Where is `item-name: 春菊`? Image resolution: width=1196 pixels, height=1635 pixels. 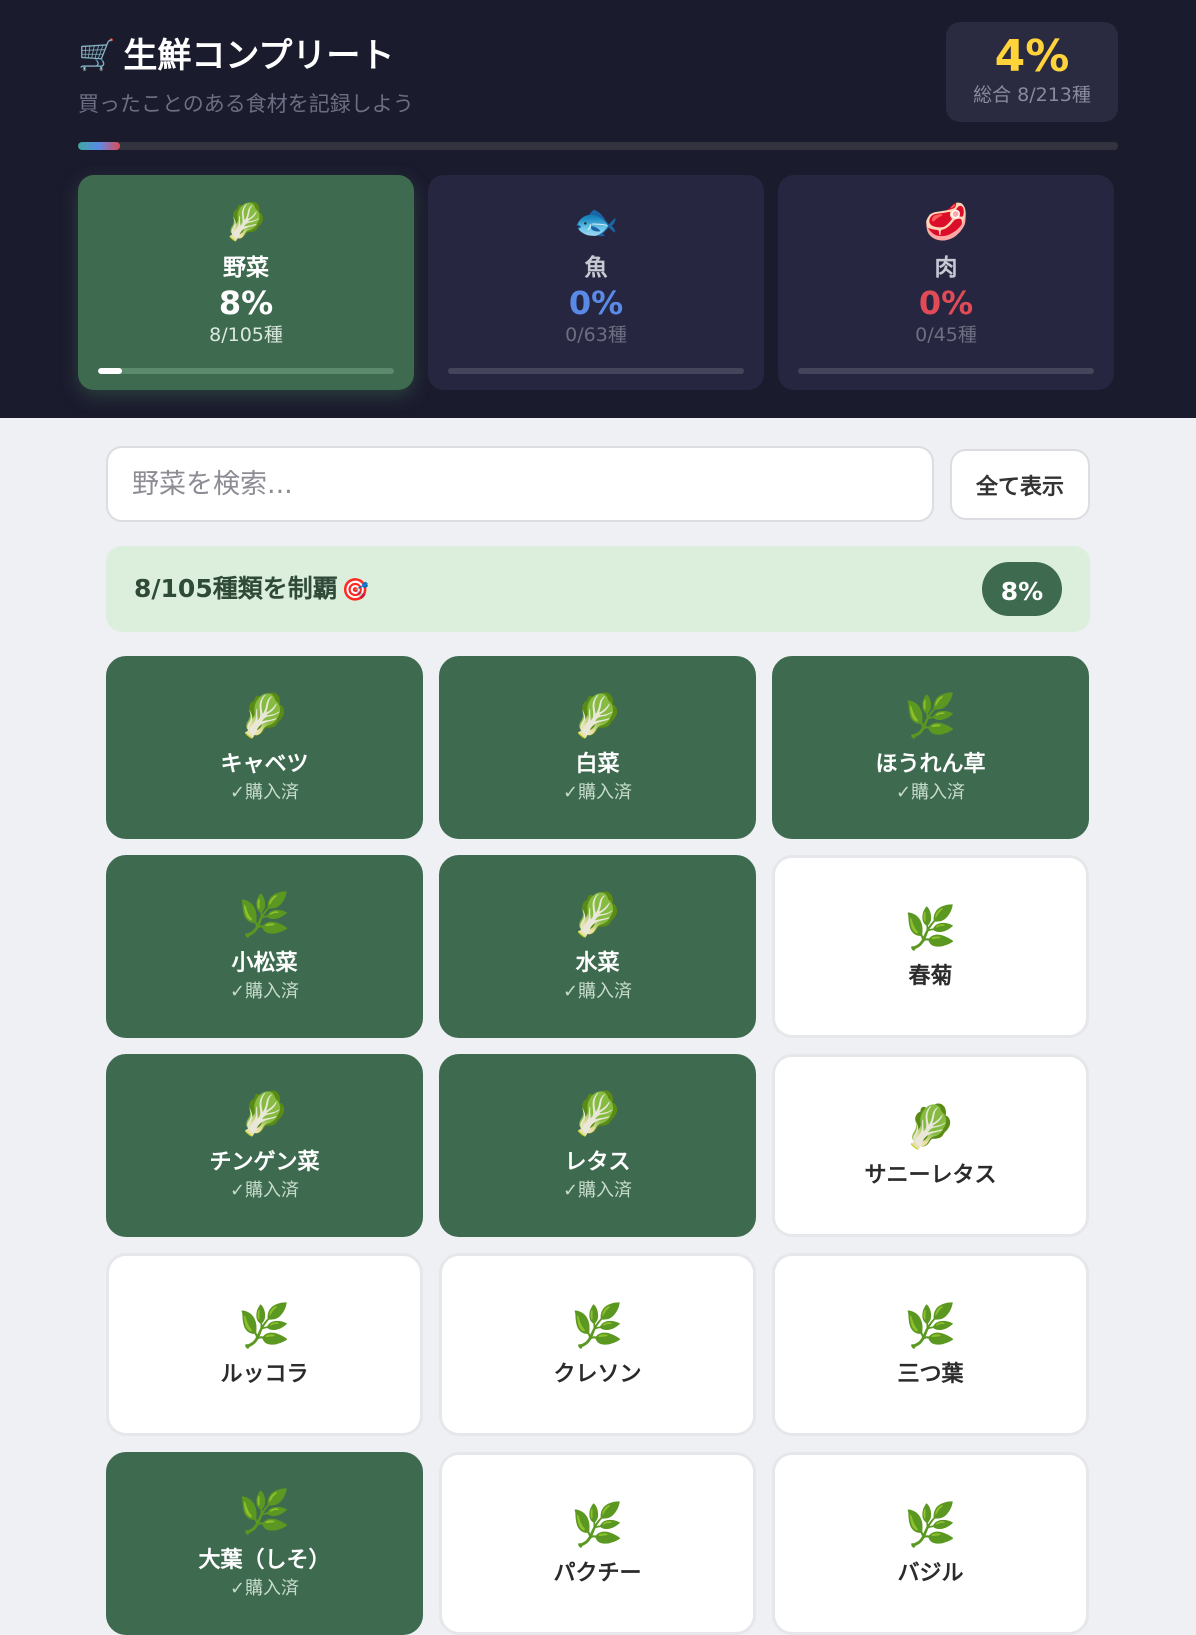
item-name: 春菊 is located at coordinates (930, 976).